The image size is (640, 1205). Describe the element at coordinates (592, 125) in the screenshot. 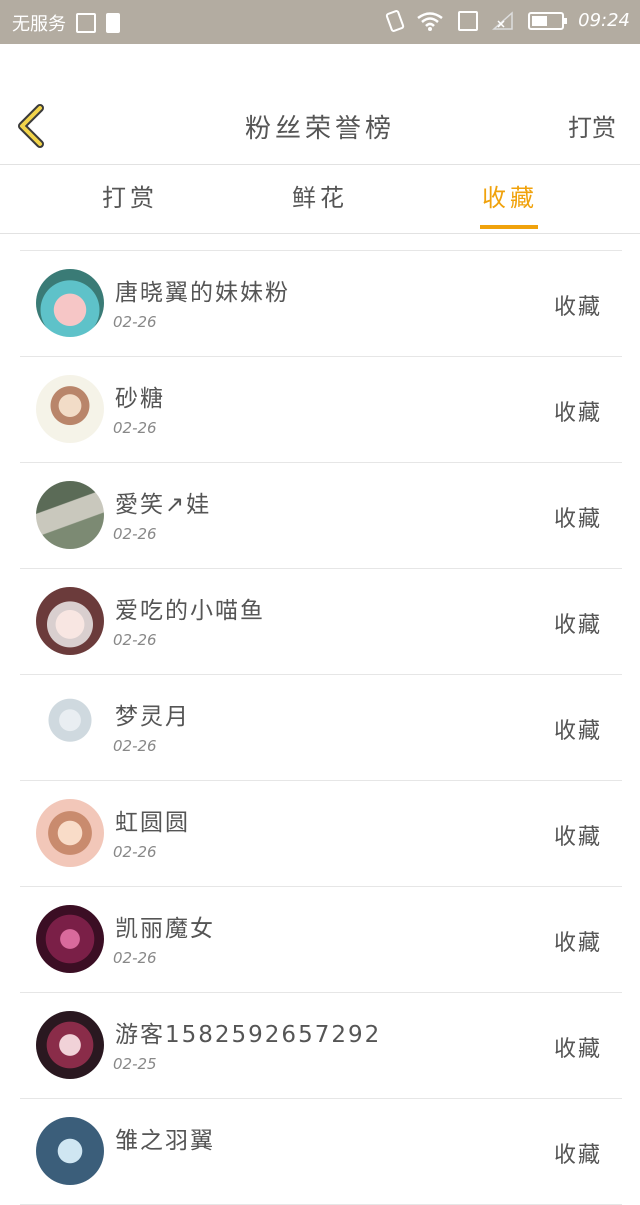

I see `reward-button: 打赏` at that location.